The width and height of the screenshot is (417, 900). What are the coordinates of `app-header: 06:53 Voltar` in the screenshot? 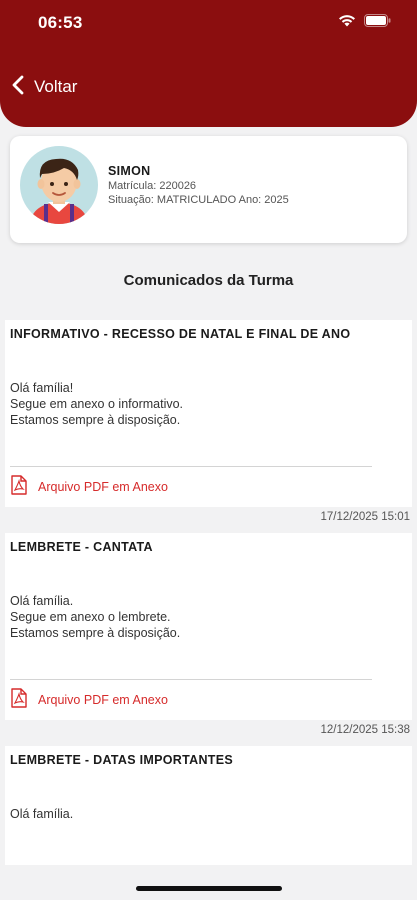 It's located at (208, 63).